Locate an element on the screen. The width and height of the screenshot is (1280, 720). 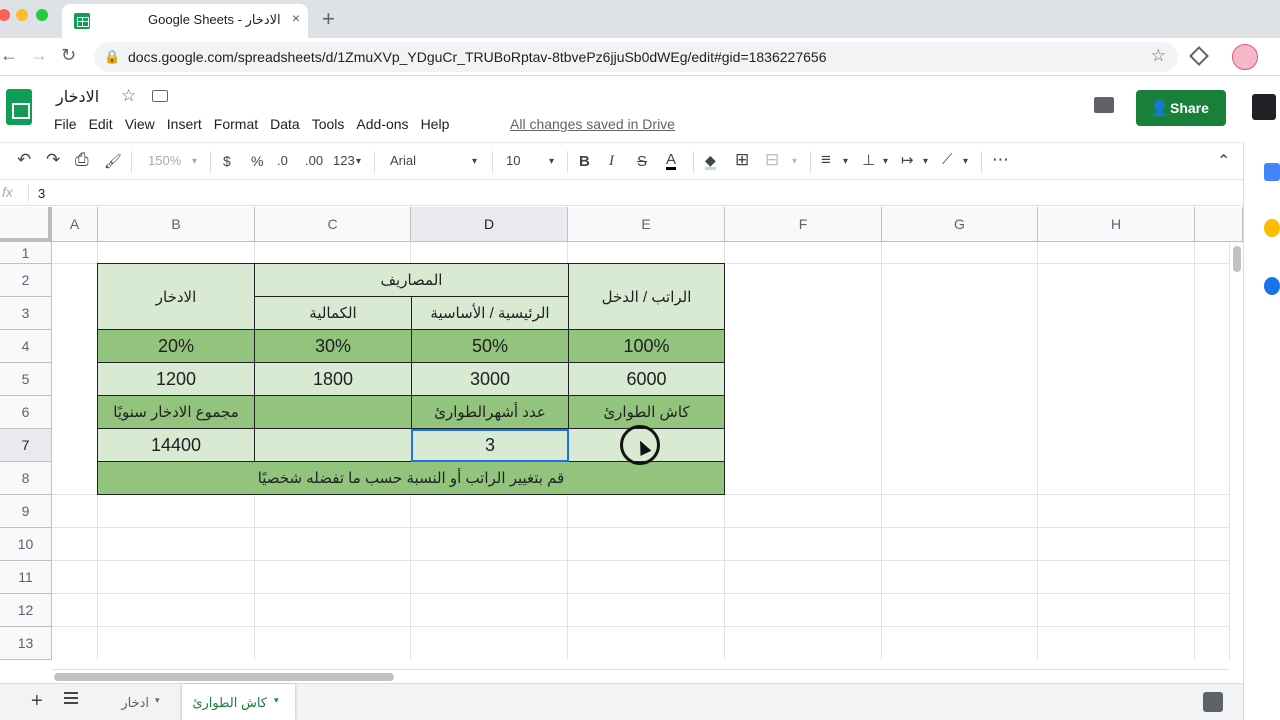
close-tab-icon: × is located at coordinates (296, 18).